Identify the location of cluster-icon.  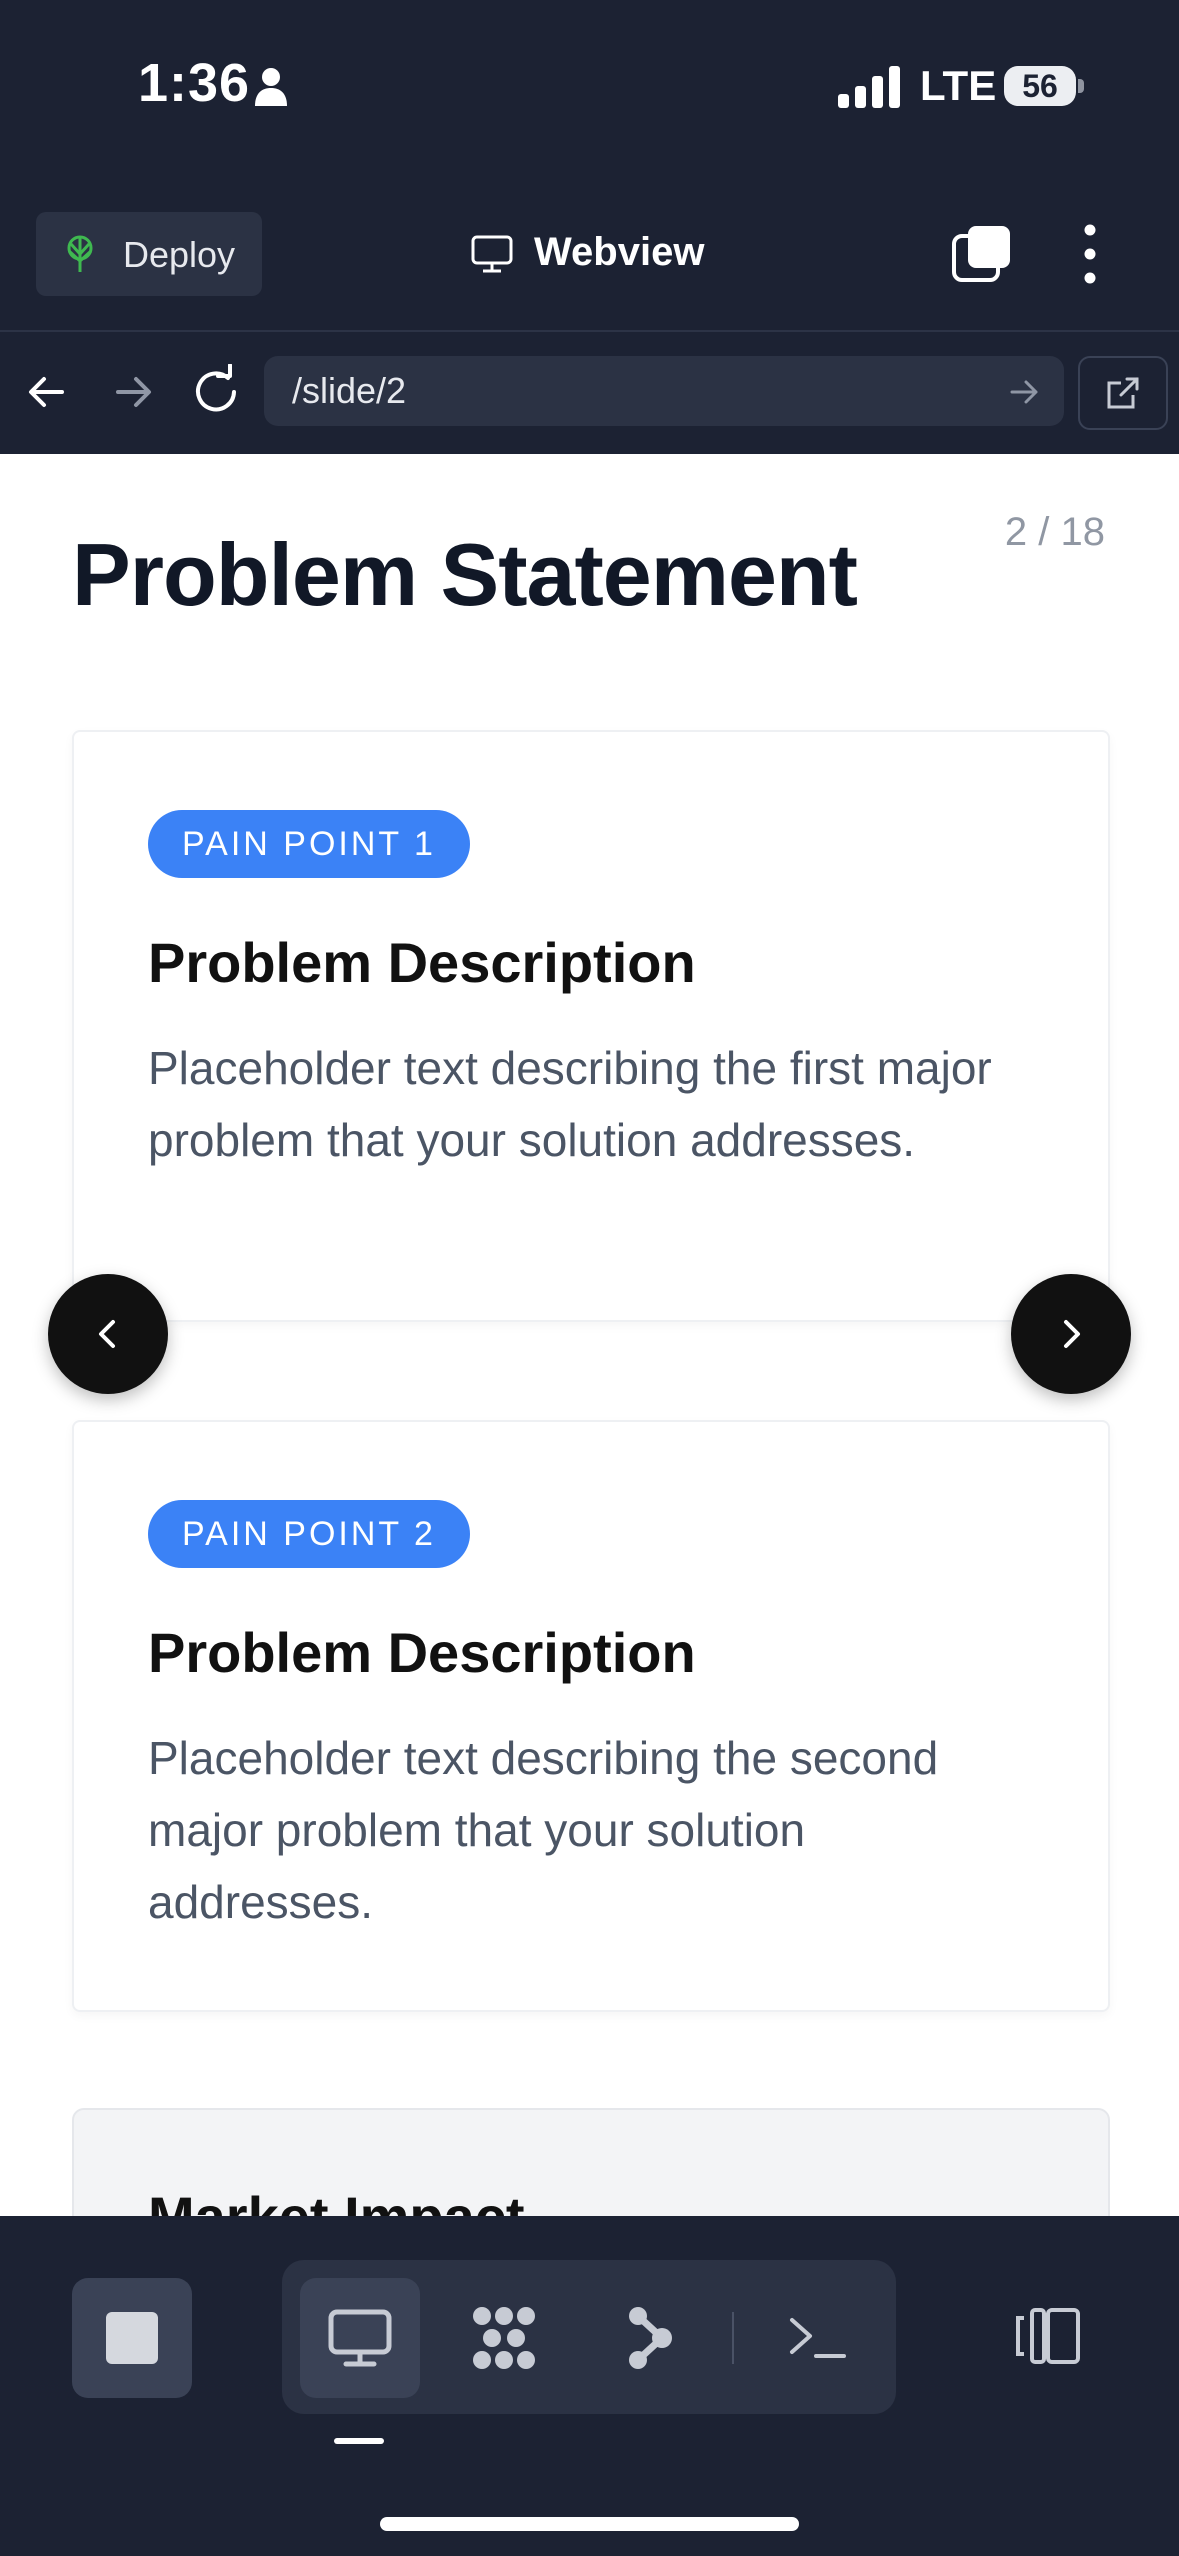
(504, 2338).